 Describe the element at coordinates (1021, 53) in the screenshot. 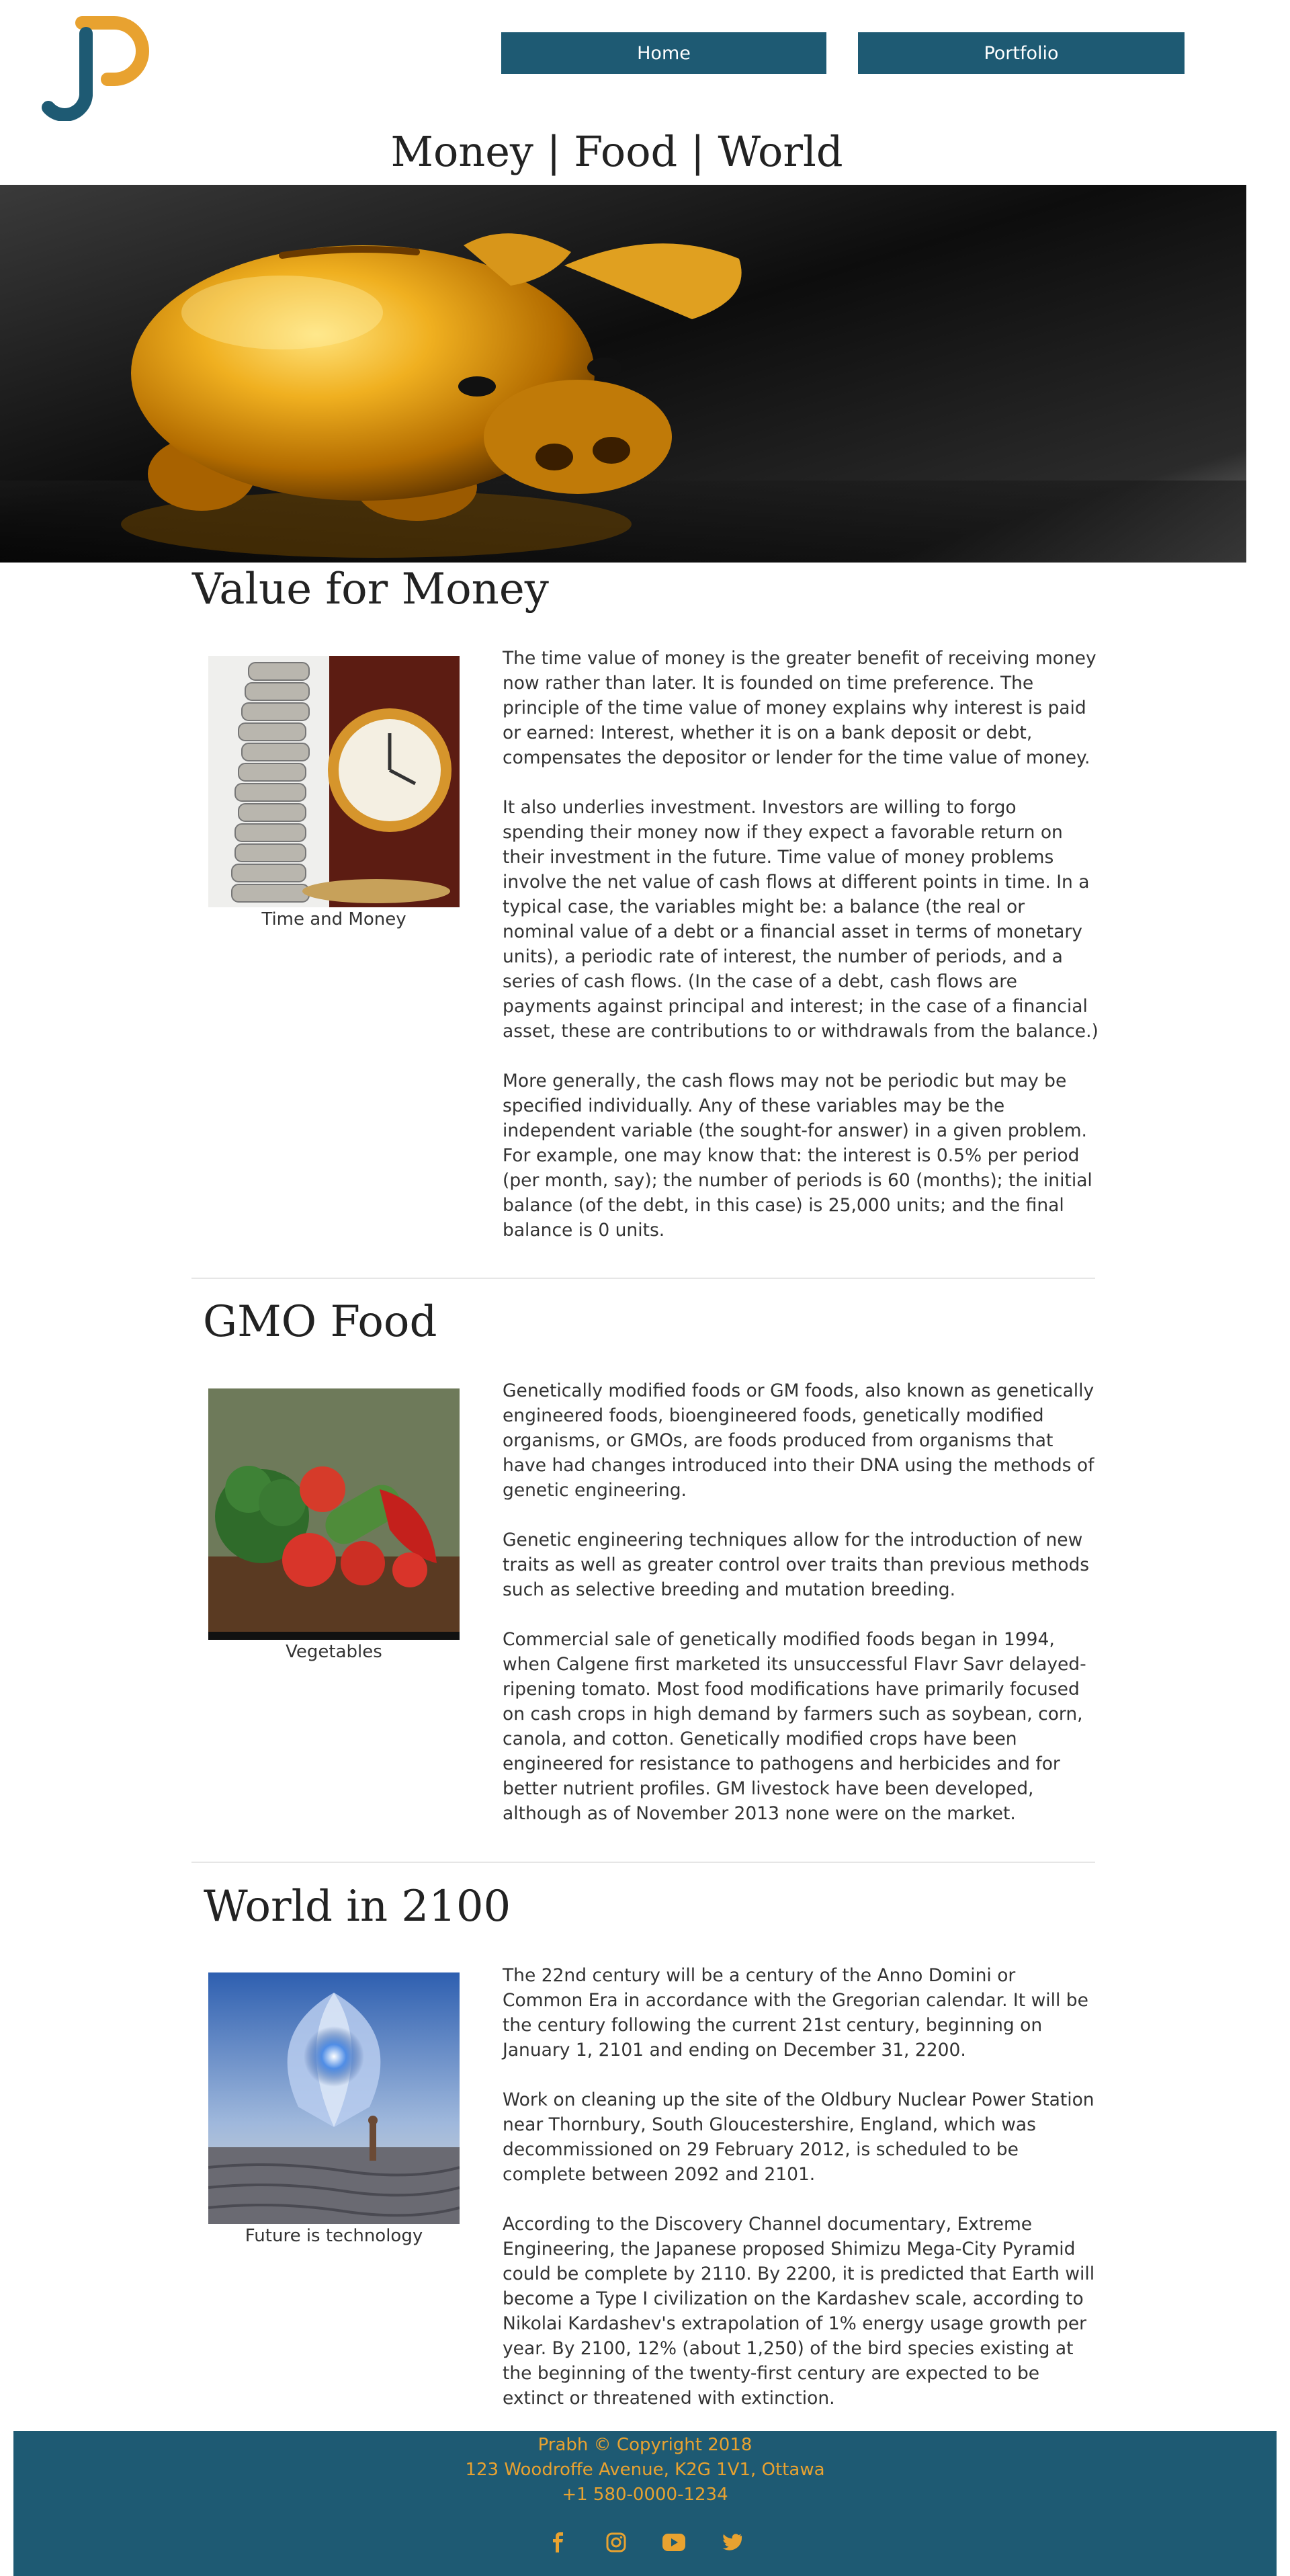

I see `nav-portfolio-button: Portfolio` at that location.